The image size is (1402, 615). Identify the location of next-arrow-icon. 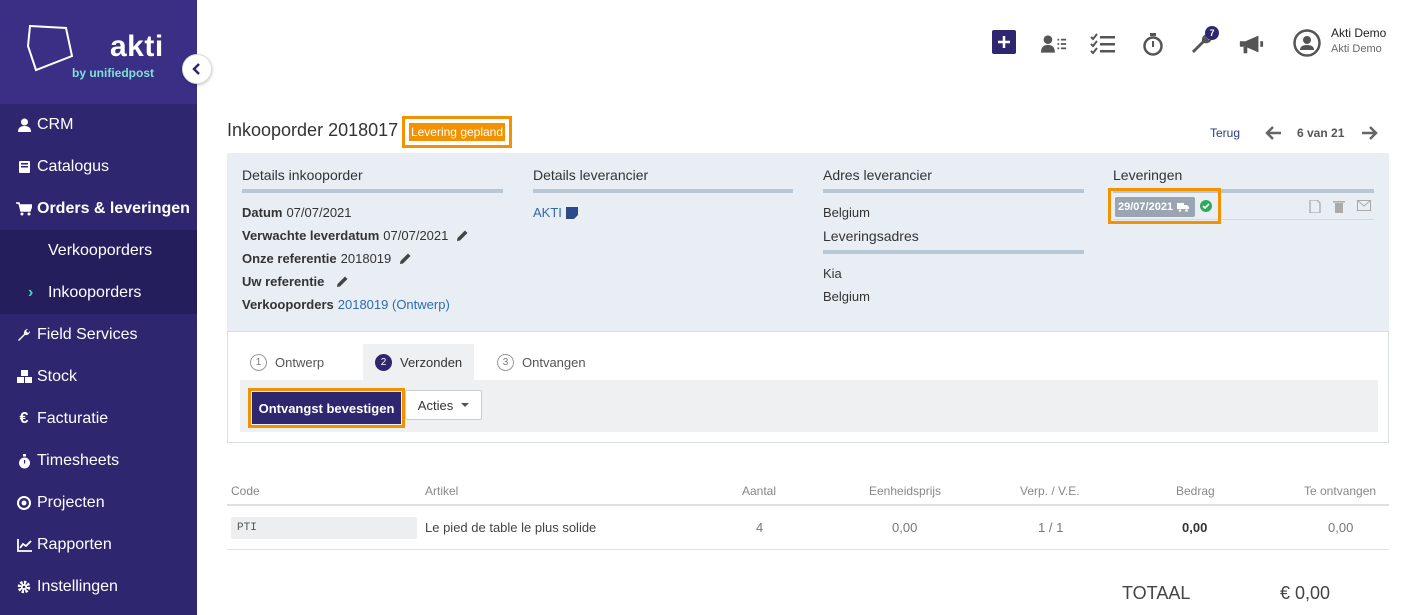
(1369, 133).